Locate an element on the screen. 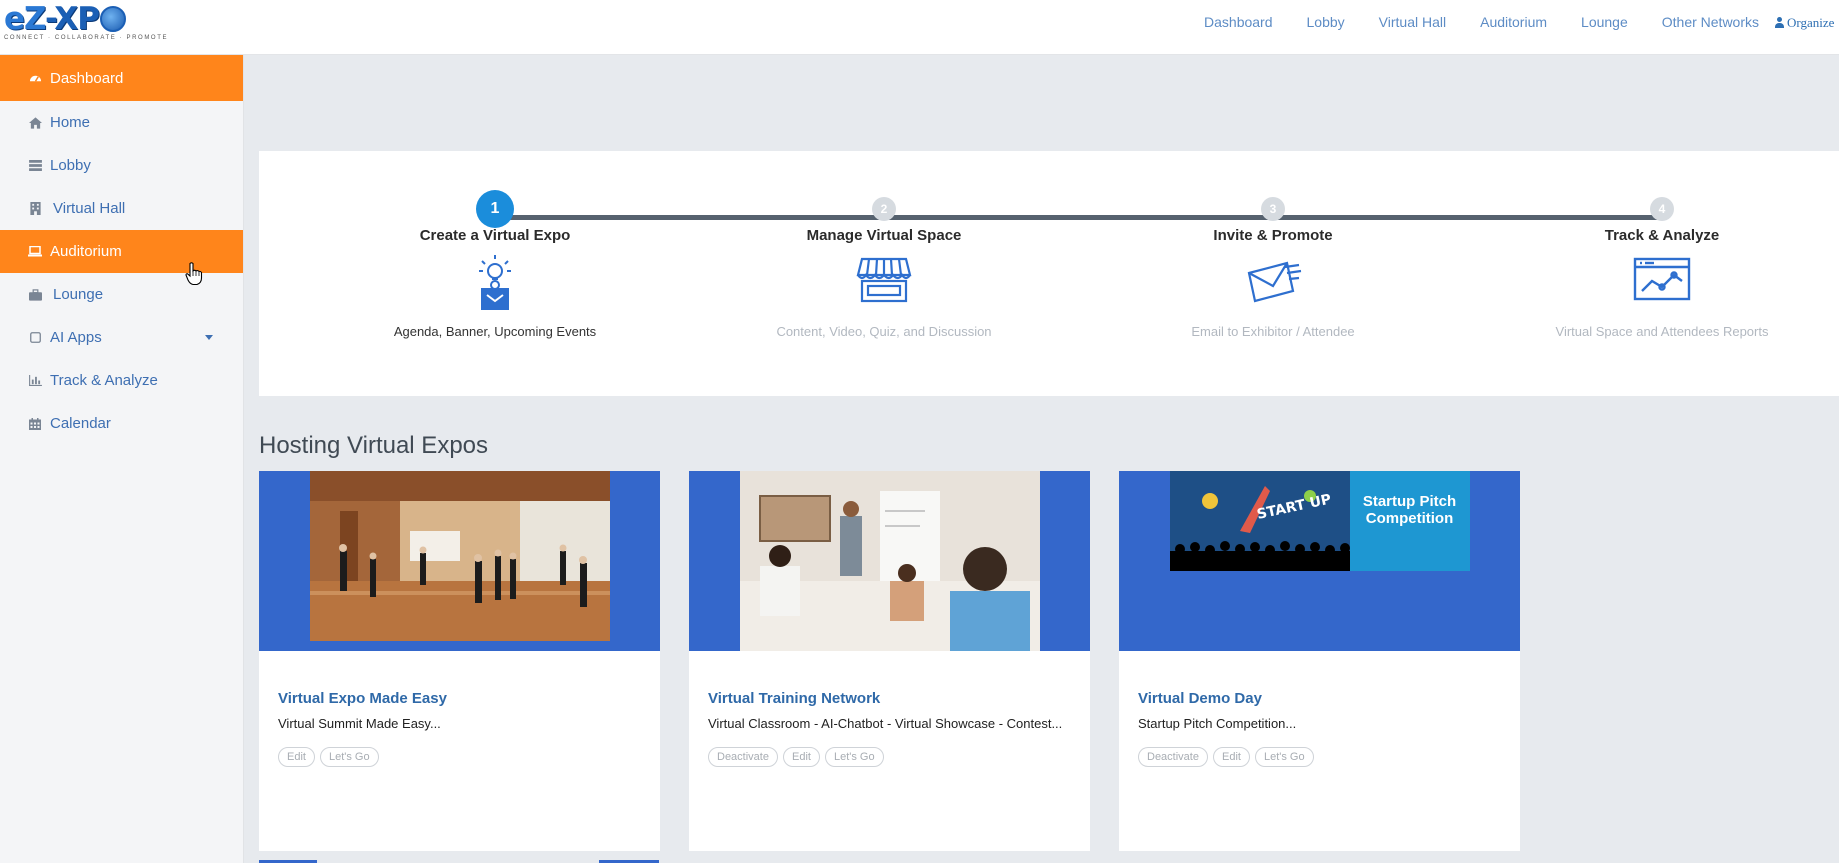 This screenshot has width=1839, height=863. section-title: Hosting Virtual Expos is located at coordinates (374, 445).